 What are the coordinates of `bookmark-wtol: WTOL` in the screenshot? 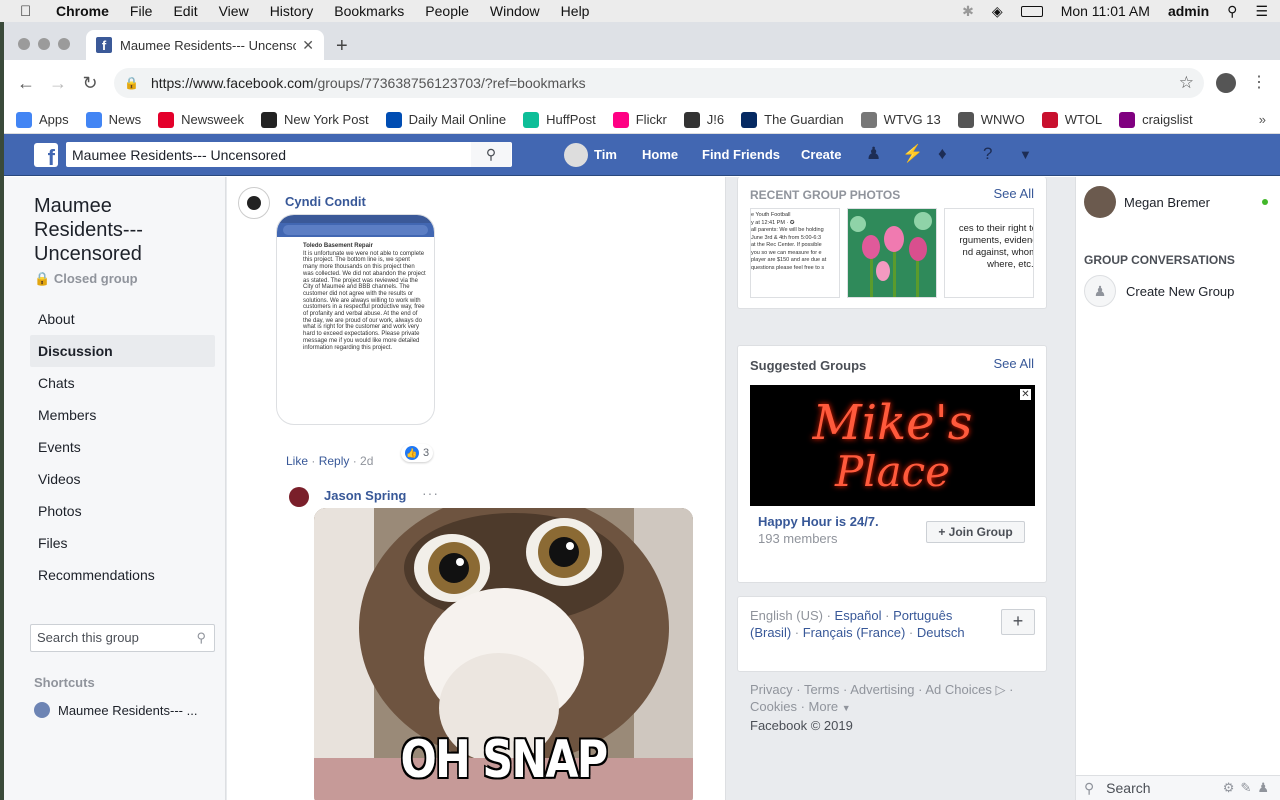 It's located at (1071, 119).